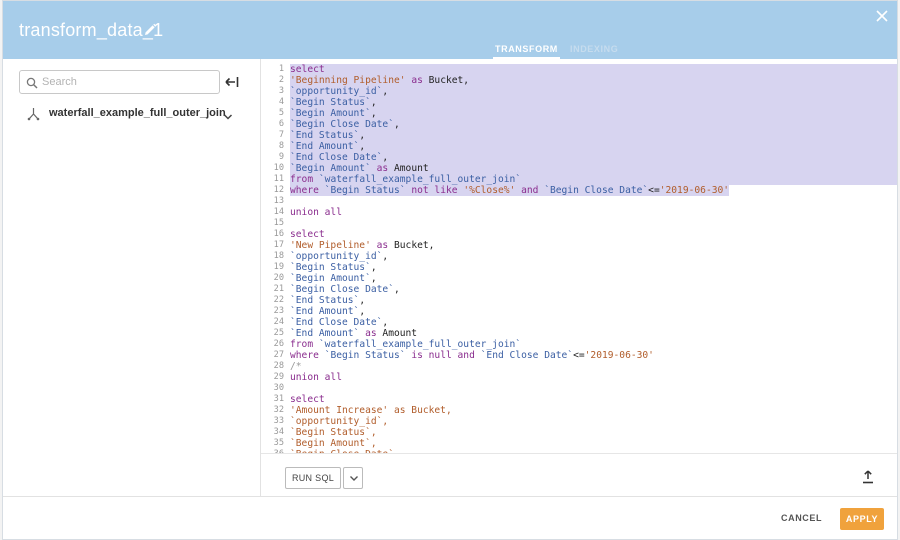 This screenshot has height=540, width=900. Describe the element at coordinates (579, 157) in the screenshot. I see `code-line: 9 `End Close Date`,` at that location.